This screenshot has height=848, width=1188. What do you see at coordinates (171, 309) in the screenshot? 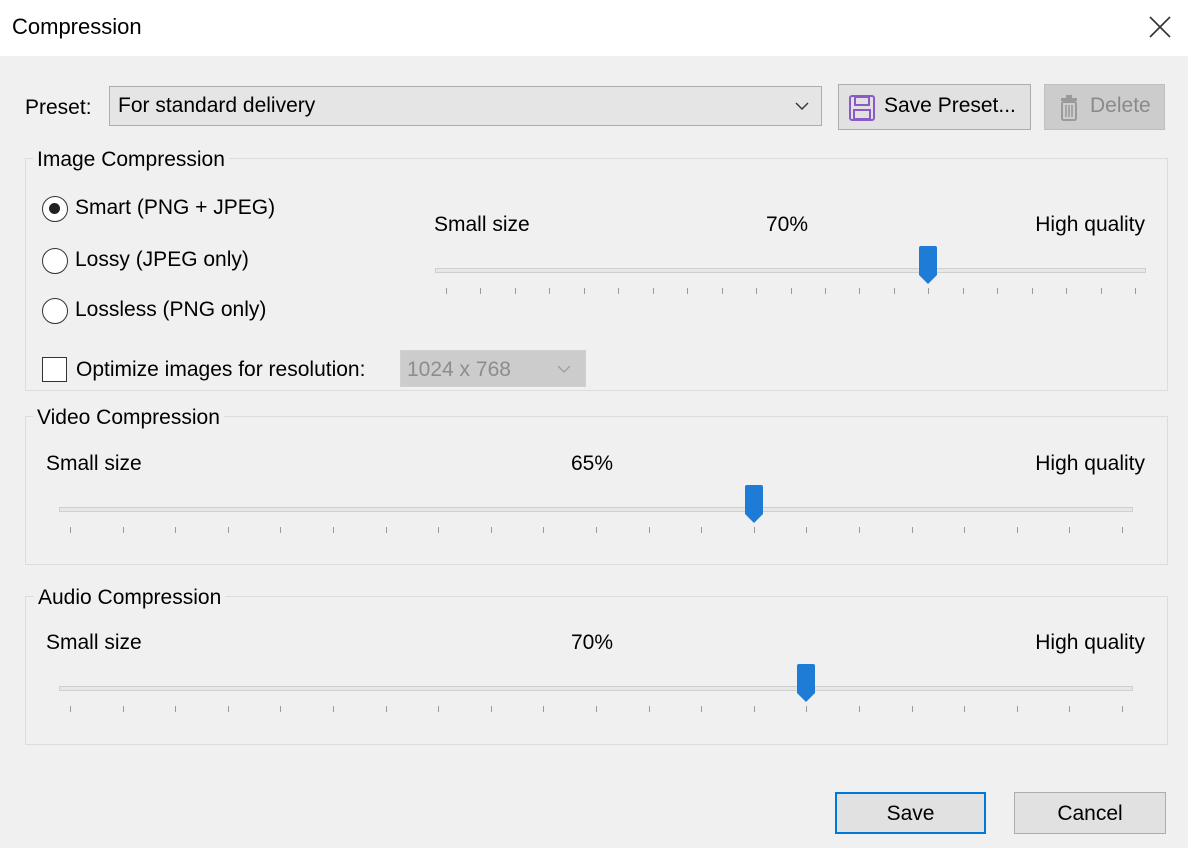
I see `radio-lossless-label: Lossless (PNG only)` at bounding box center [171, 309].